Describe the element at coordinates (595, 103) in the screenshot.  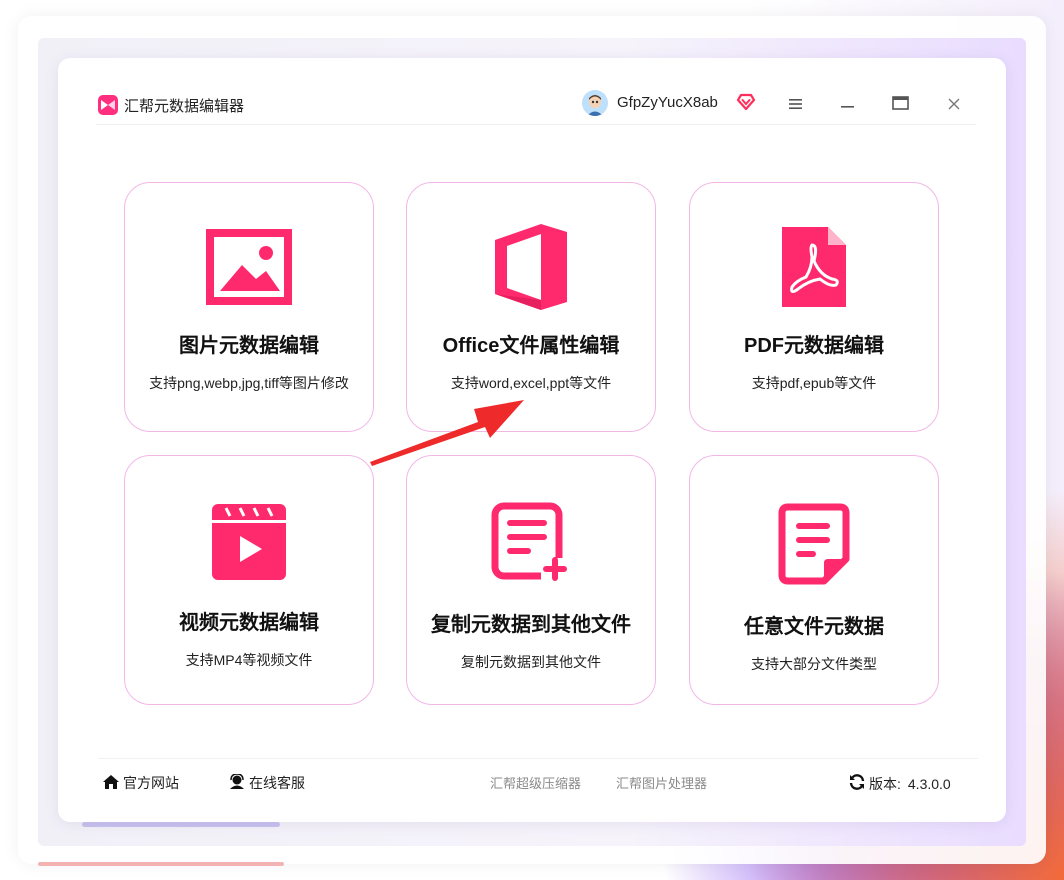
I see `avatar` at that location.